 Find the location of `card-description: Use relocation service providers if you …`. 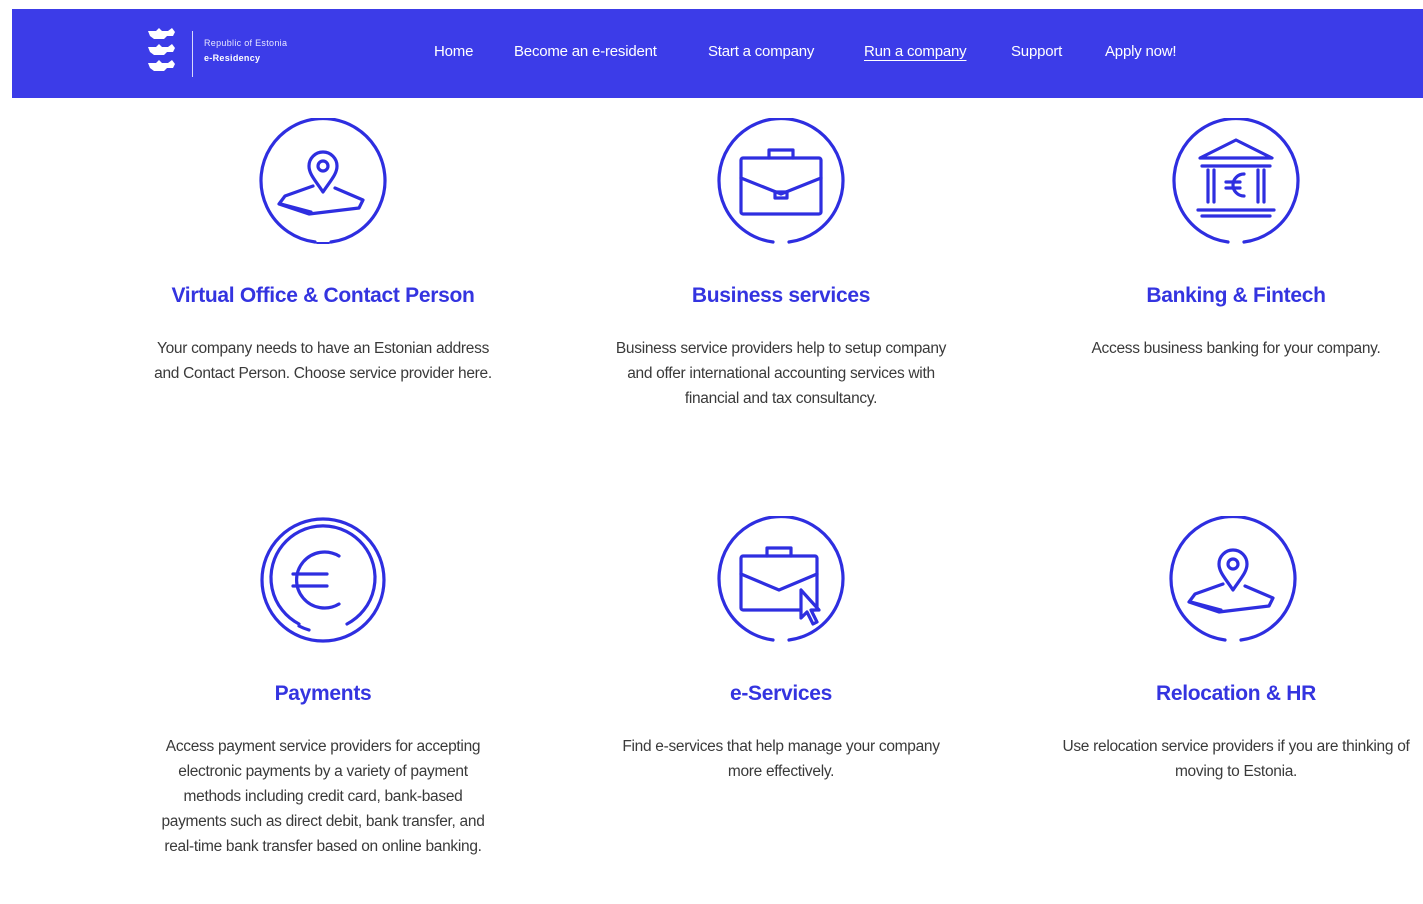

card-description: Use relocation service providers if you … is located at coordinates (1236, 759).